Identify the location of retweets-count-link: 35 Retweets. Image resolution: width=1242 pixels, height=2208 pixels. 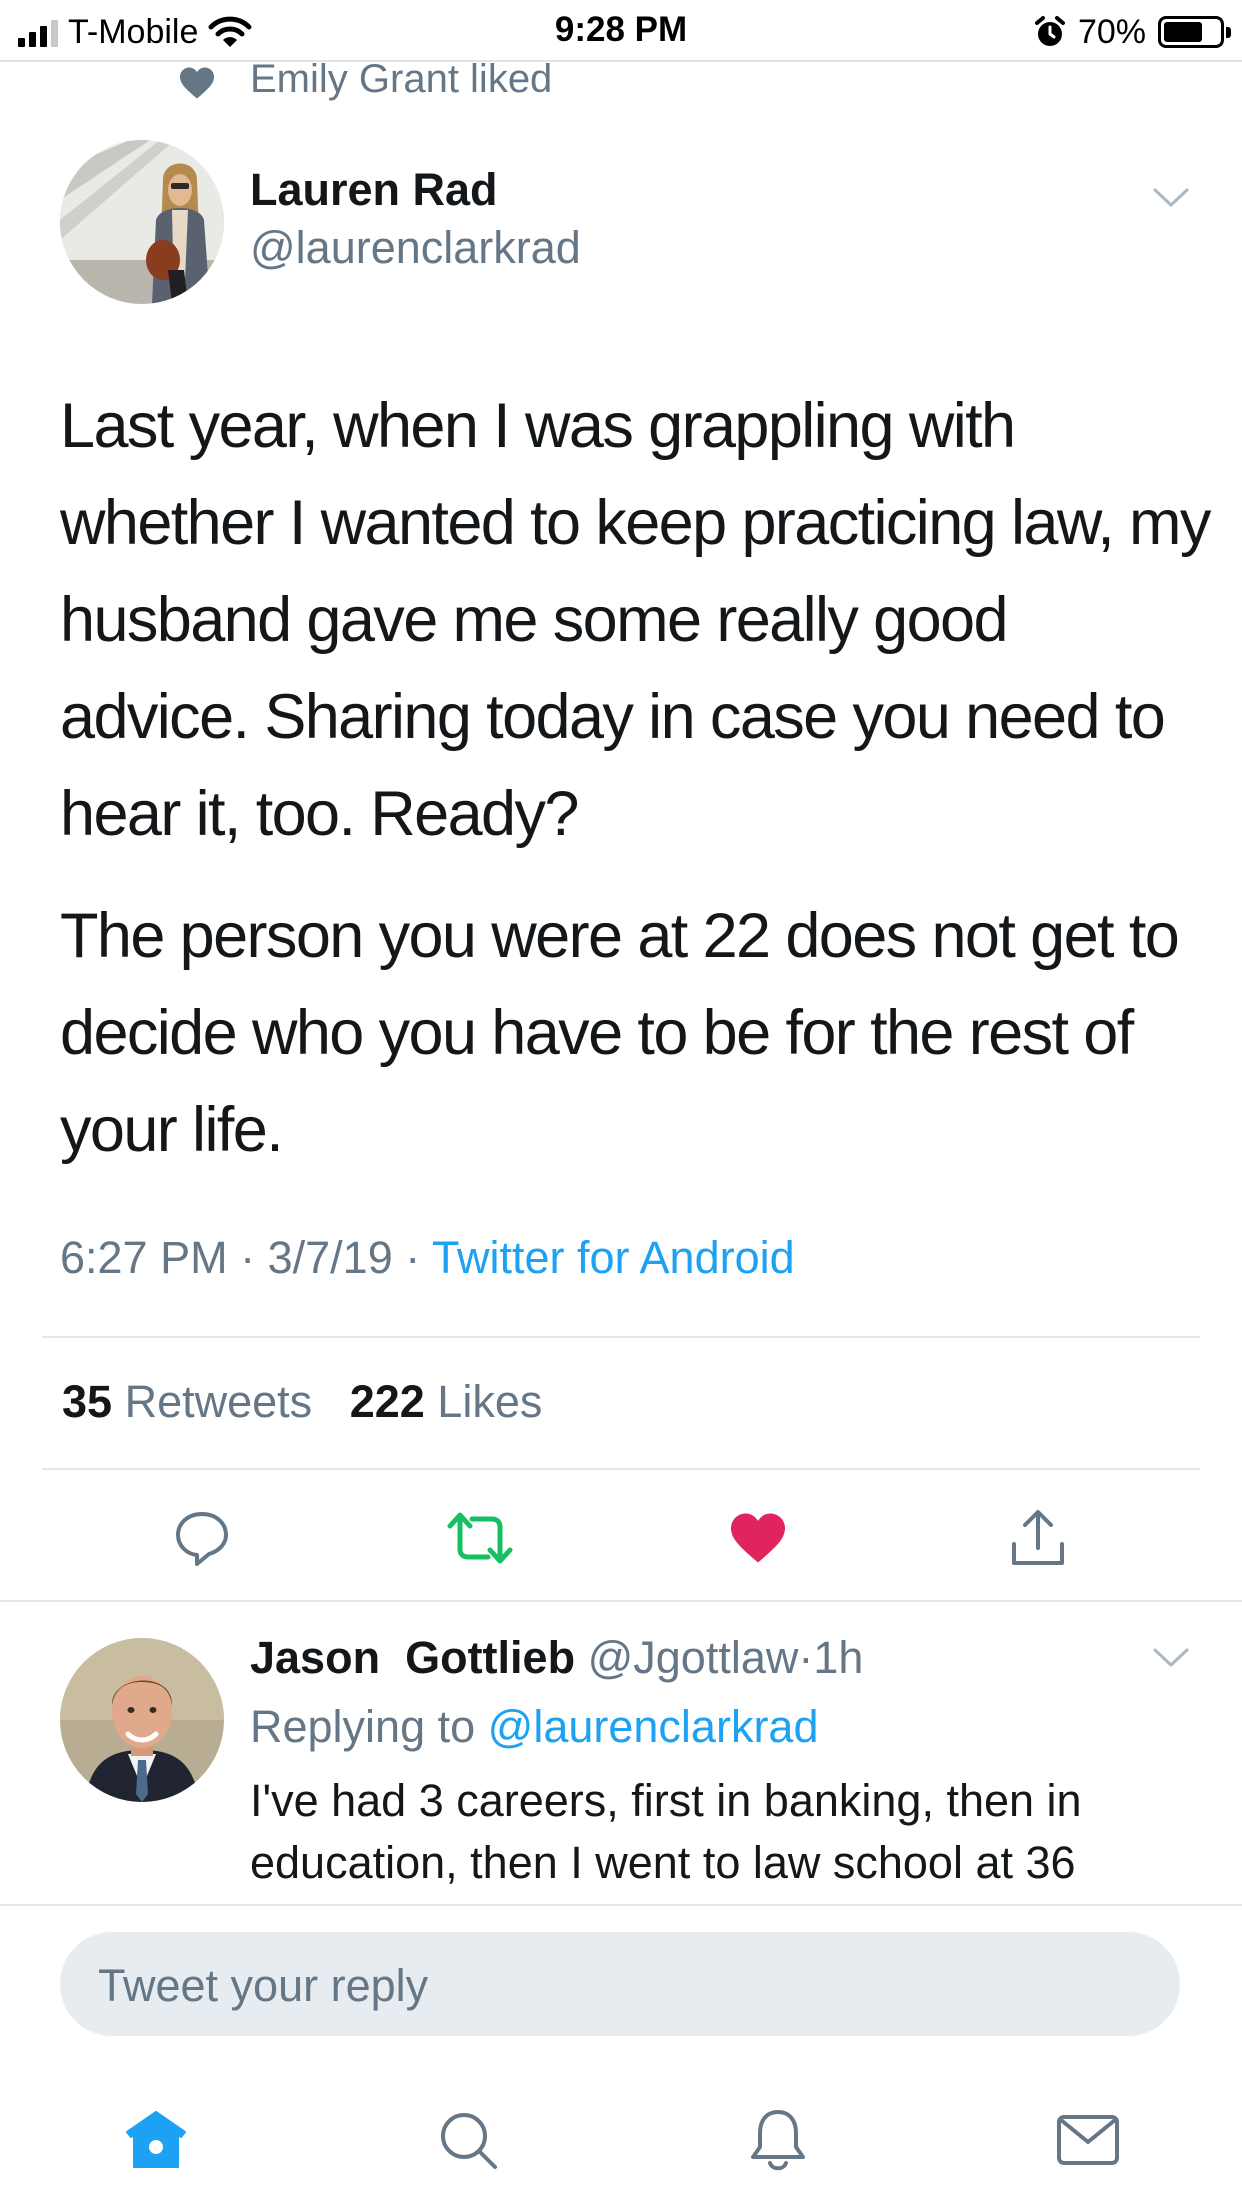
(187, 1401).